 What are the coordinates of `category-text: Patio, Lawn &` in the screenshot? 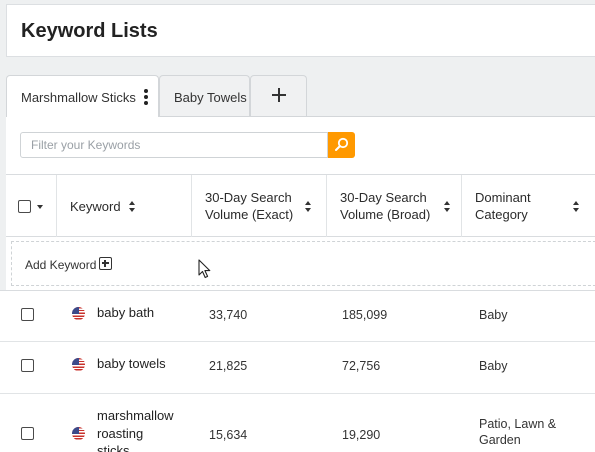 It's located at (518, 424).